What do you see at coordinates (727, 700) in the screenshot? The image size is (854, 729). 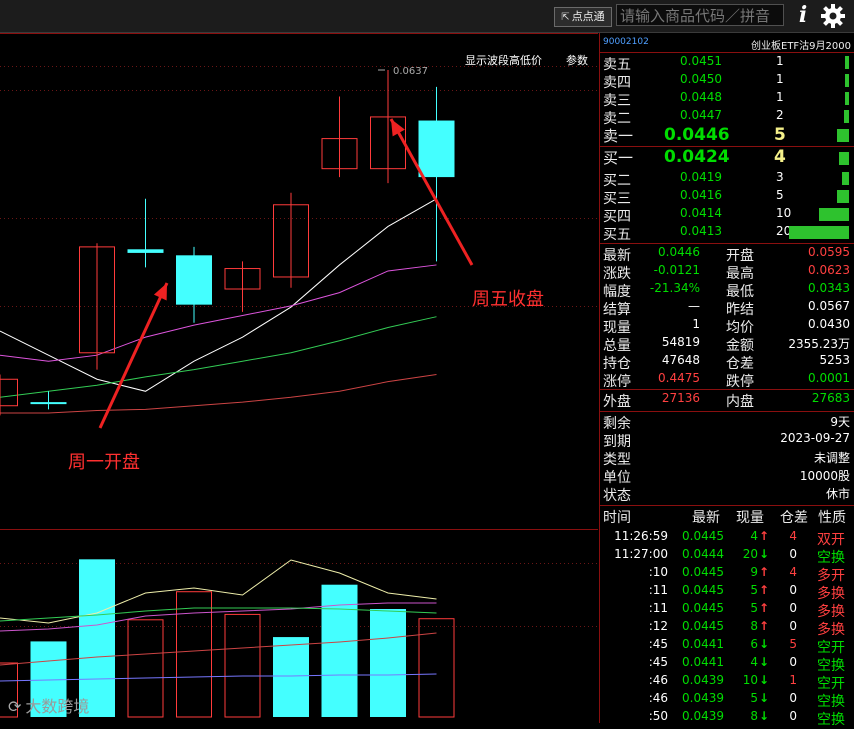 I see `trade-row: :46 0.0439 5 ↓ 0 空换` at bounding box center [727, 700].